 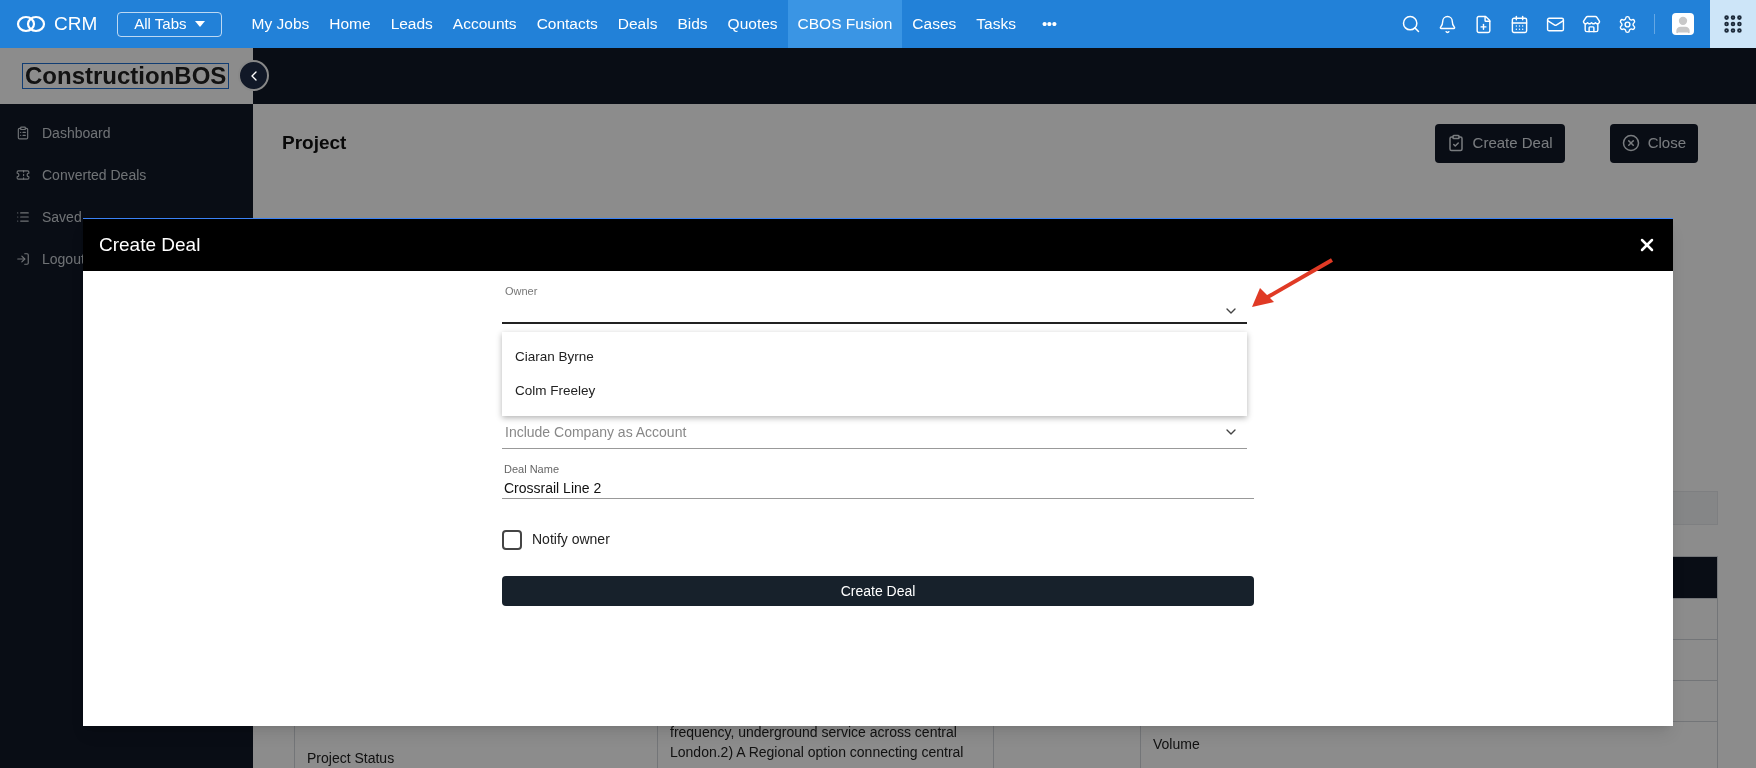 What do you see at coordinates (351, 758) in the screenshot?
I see `table-cell: Project Status` at bounding box center [351, 758].